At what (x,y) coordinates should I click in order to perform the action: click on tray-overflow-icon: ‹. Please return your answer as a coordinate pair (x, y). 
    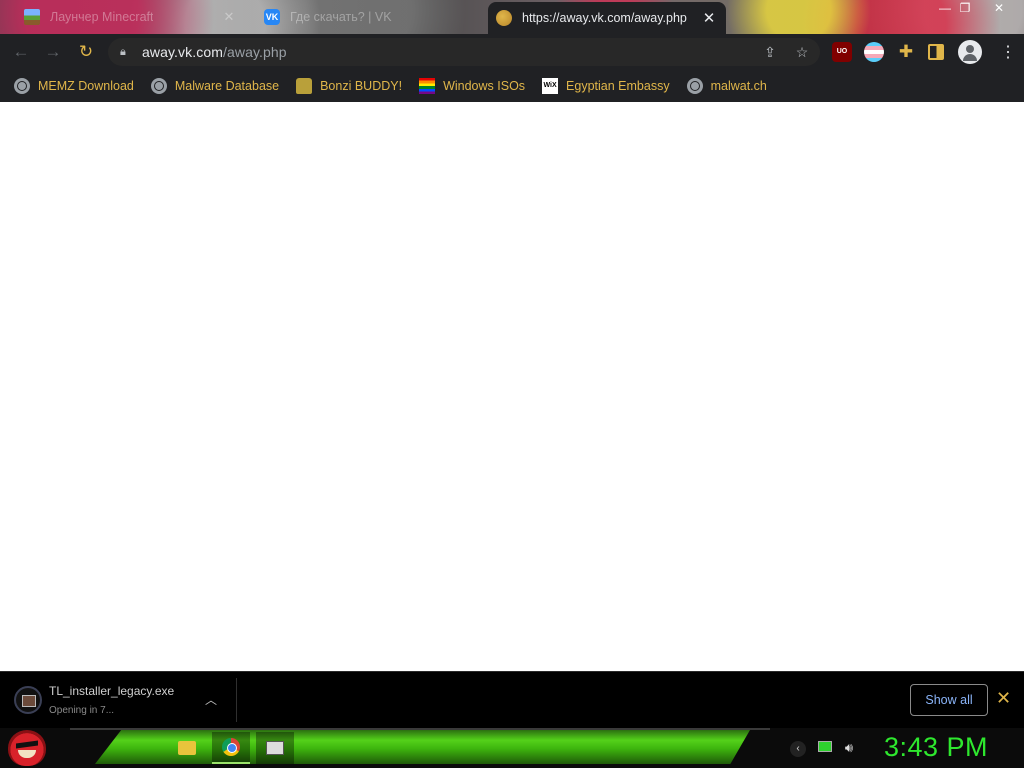
    Looking at the image, I should click on (798, 749).